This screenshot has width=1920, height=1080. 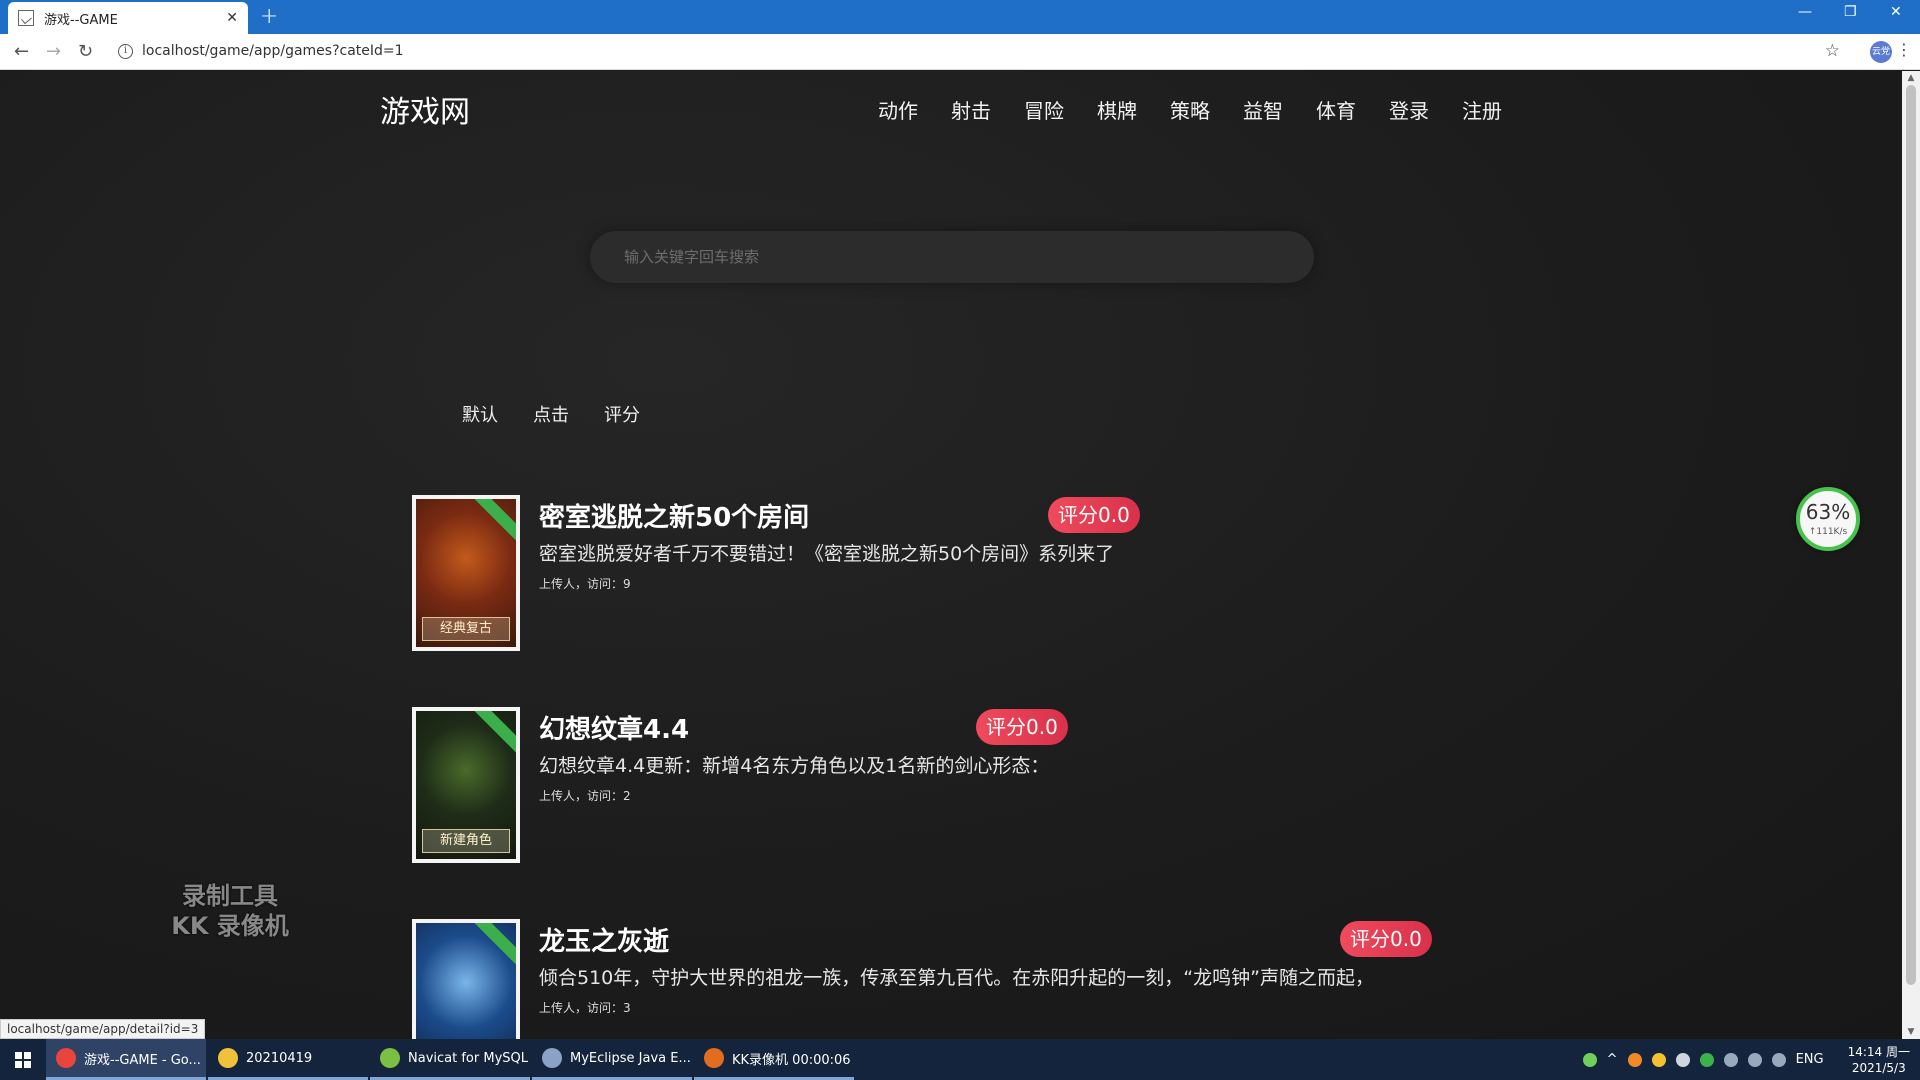 What do you see at coordinates (1754, 1059) in the screenshot?
I see `wifi-icon` at bounding box center [1754, 1059].